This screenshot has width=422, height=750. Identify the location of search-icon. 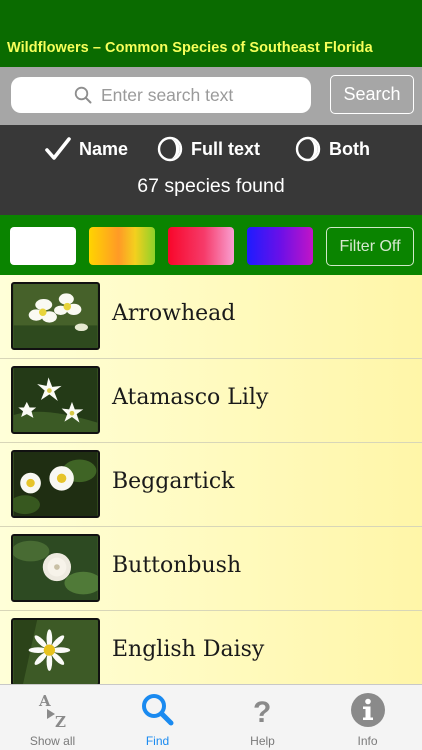
(83, 95).